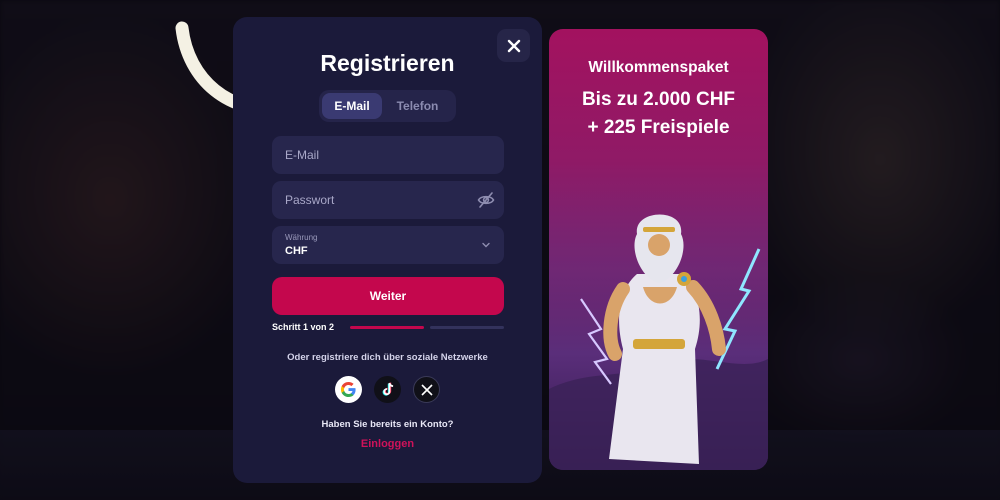  What do you see at coordinates (387, 63) in the screenshot?
I see `modal-title: Registrieren` at bounding box center [387, 63].